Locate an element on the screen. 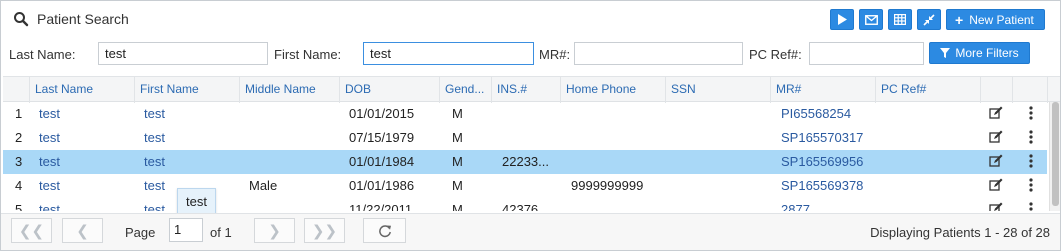 Image resolution: width=1061 pixels, height=251 pixels. play-button is located at coordinates (842, 19).